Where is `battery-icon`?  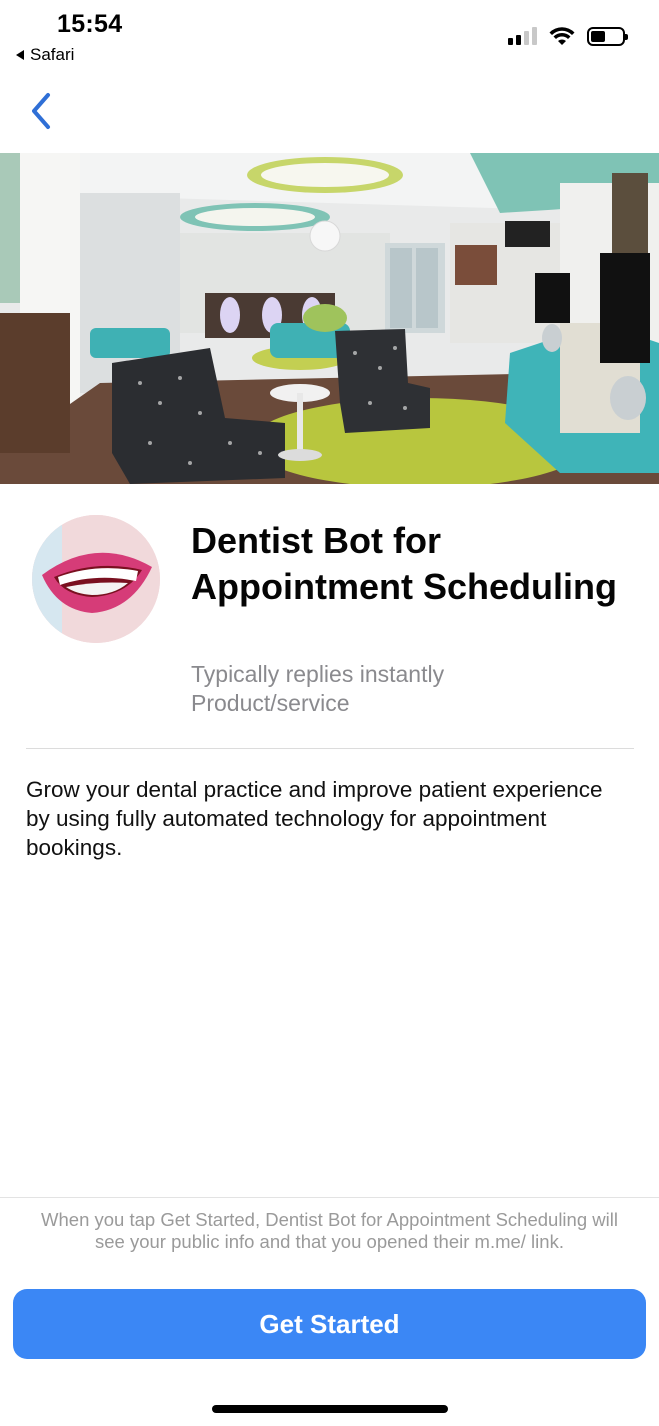 battery-icon is located at coordinates (607, 36).